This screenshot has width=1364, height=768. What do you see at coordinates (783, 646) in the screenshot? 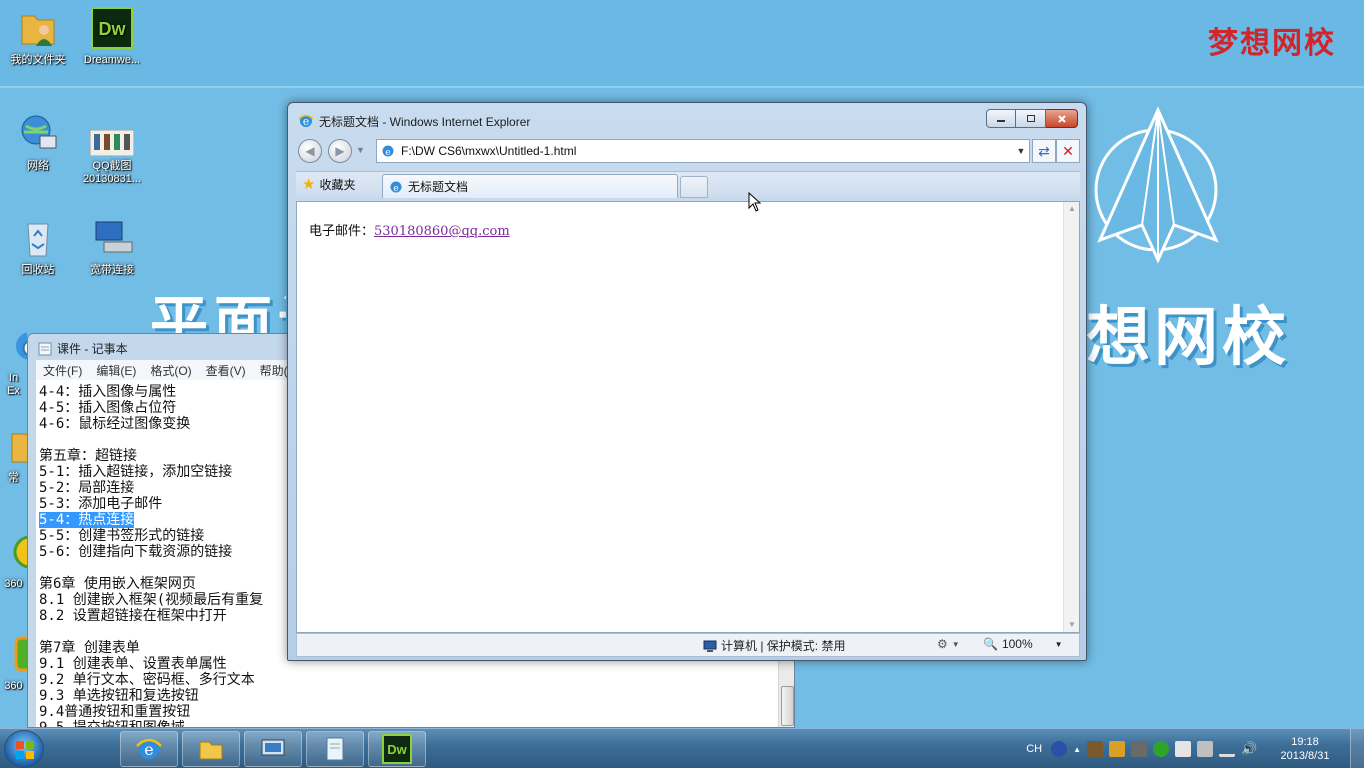
I see `security-zone-label: 计算机 | 保护模式: 禁用` at bounding box center [783, 646].